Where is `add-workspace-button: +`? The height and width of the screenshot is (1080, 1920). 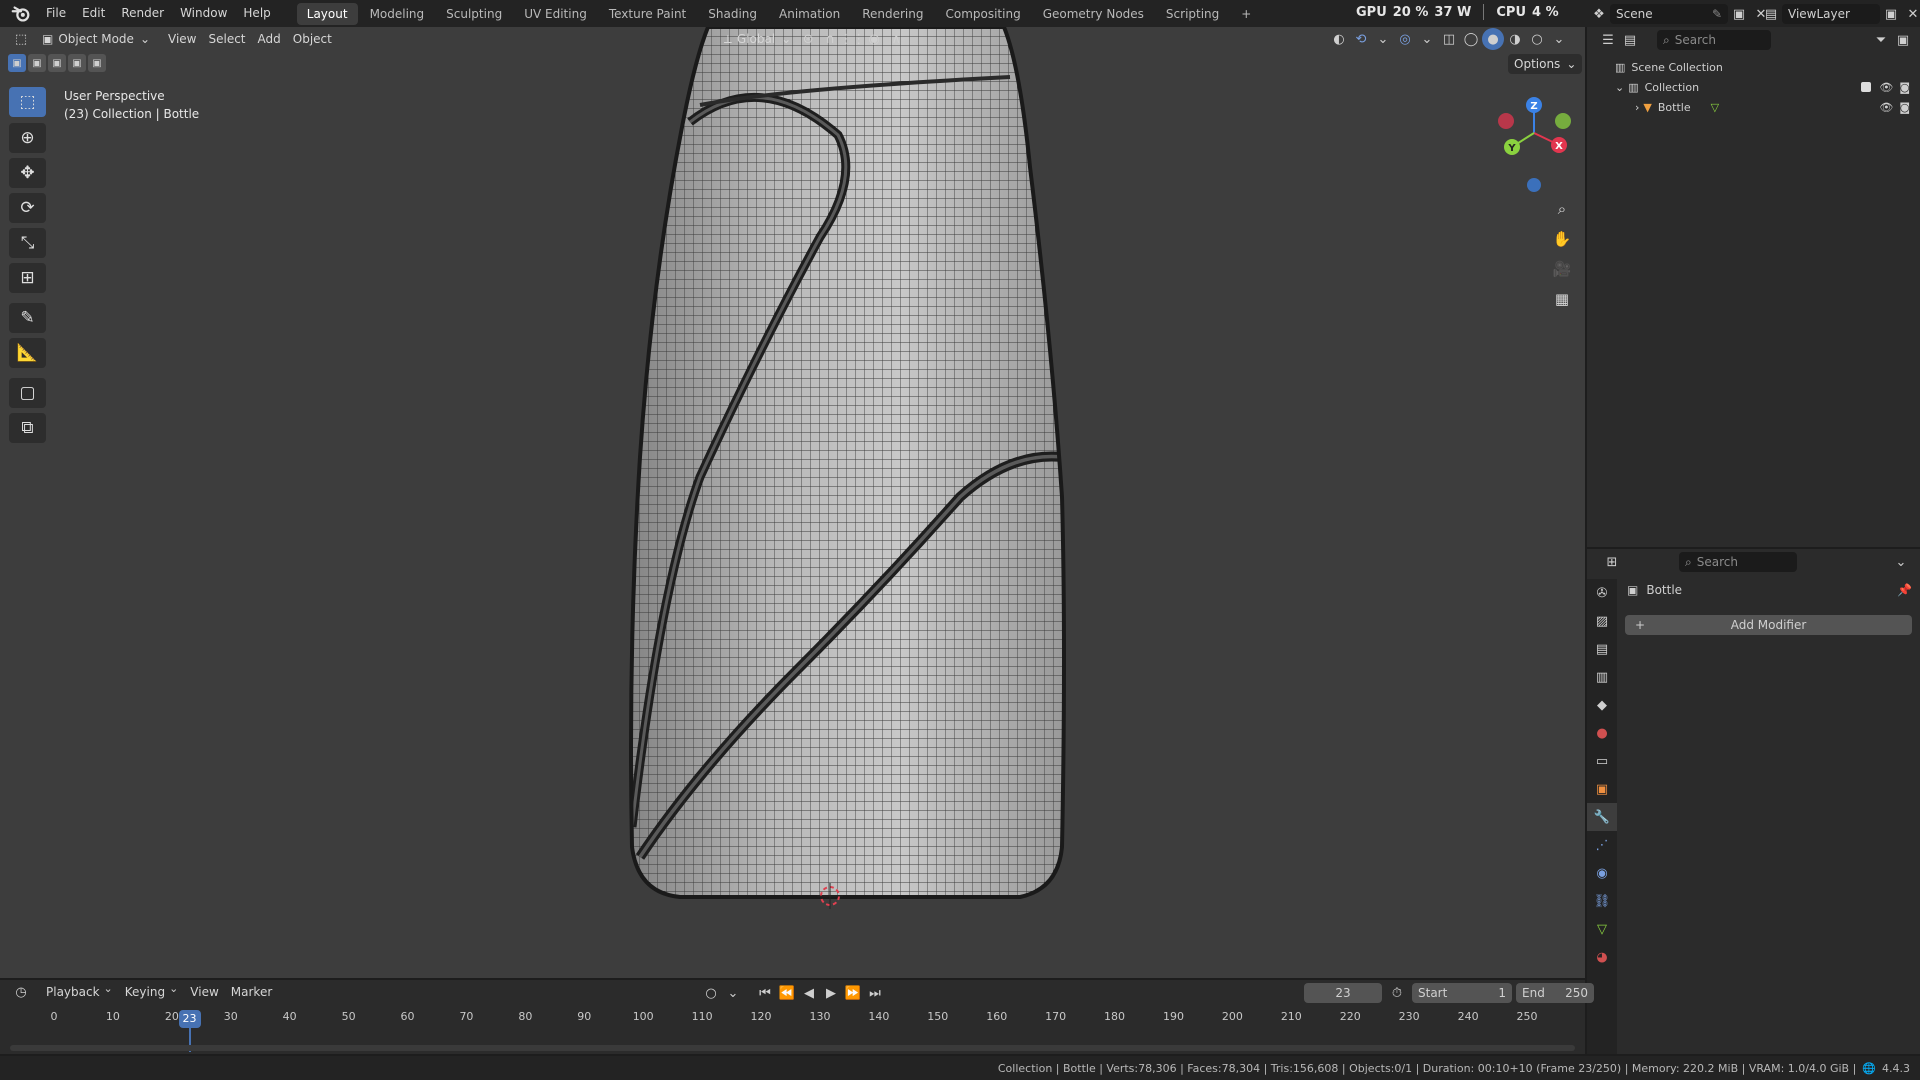
add-workspace-button: + is located at coordinates (1246, 14).